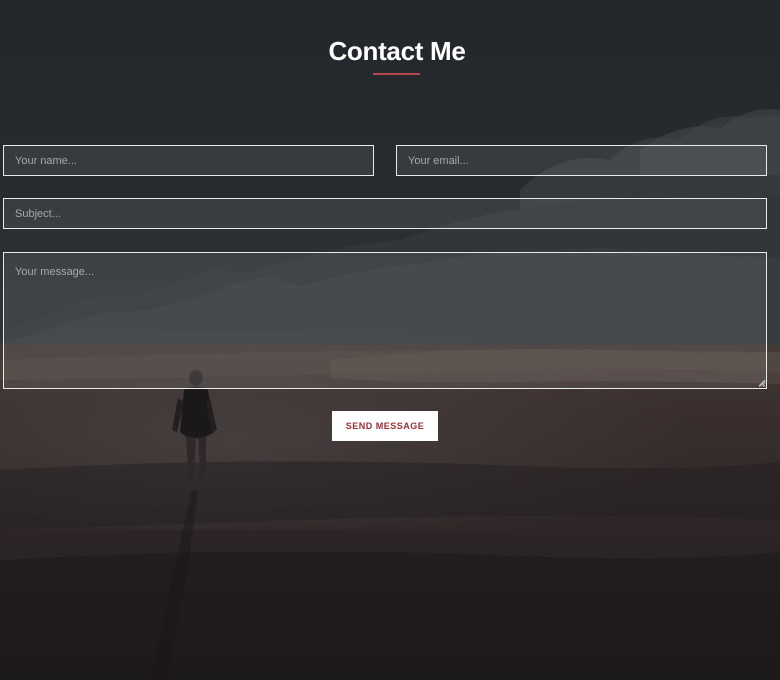 The width and height of the screenshot is (780, 680). I want to click on subject-input, so click(385, 213).